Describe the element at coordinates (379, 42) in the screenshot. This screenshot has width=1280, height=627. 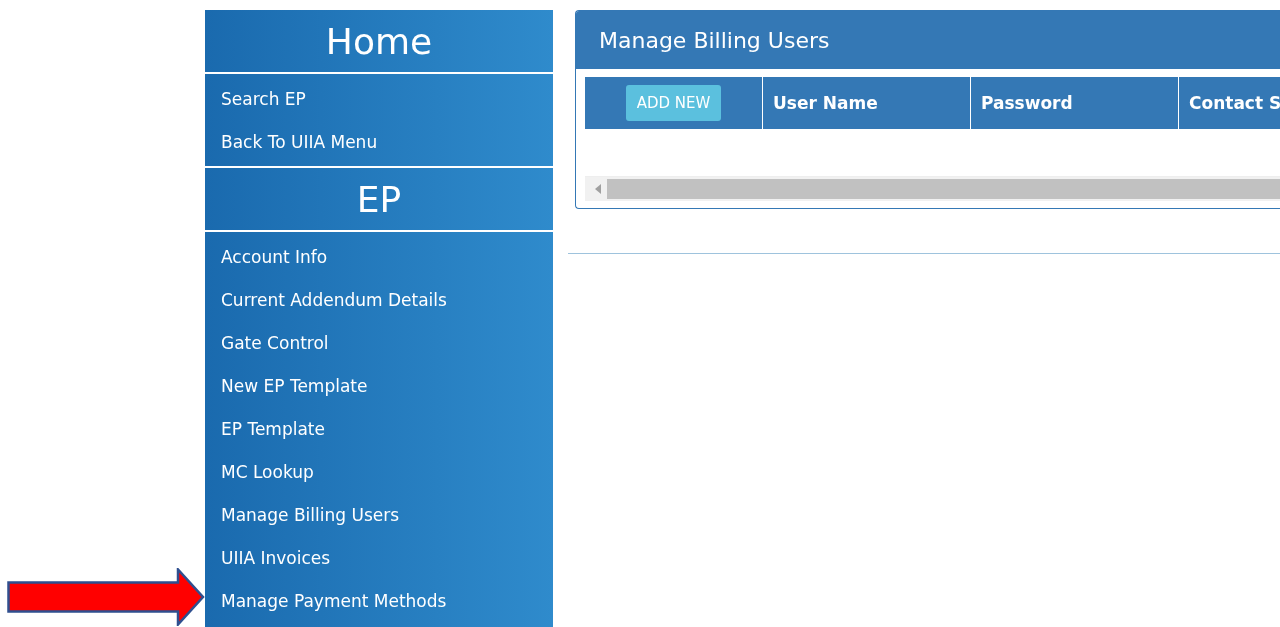
I see `section-title: Home` at that location.